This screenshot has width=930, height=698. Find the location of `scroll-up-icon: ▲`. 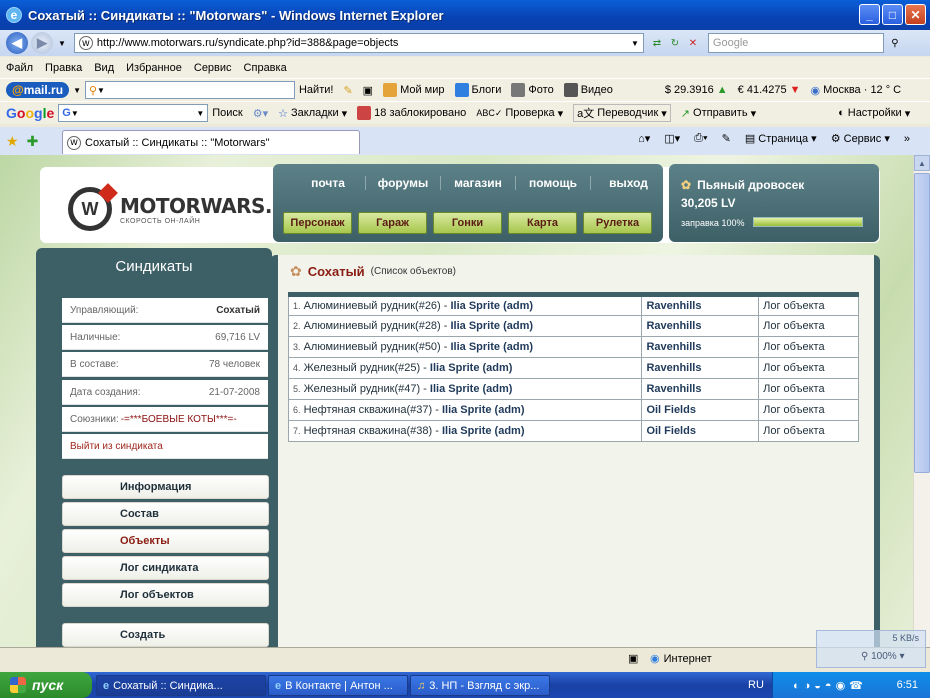

scroll-up-icon: ▲ is located at coordinates (922, 163).